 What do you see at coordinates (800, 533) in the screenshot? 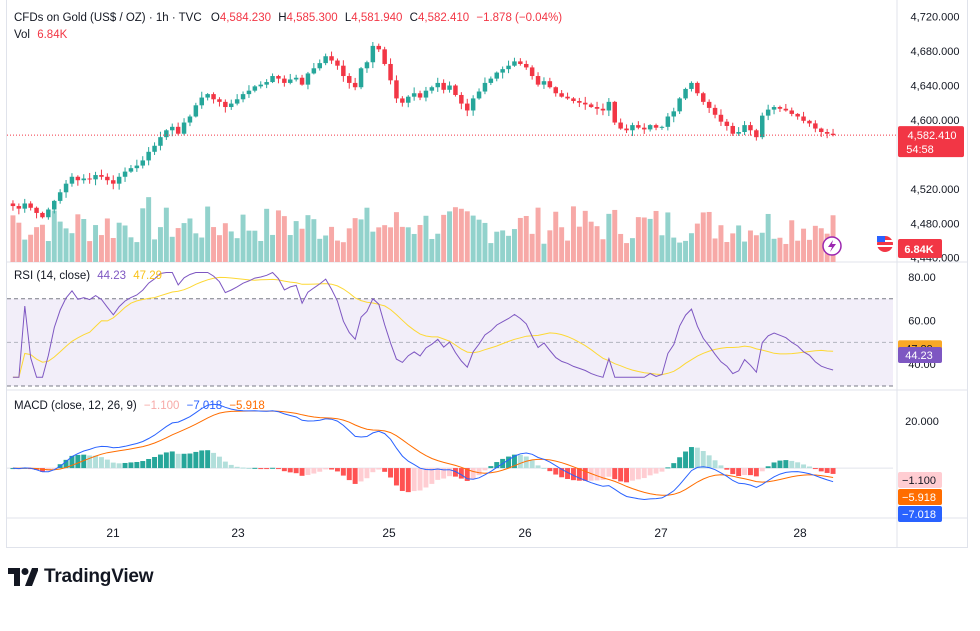
I see `time-axis-label: 28` at bounding box center [800, 533].